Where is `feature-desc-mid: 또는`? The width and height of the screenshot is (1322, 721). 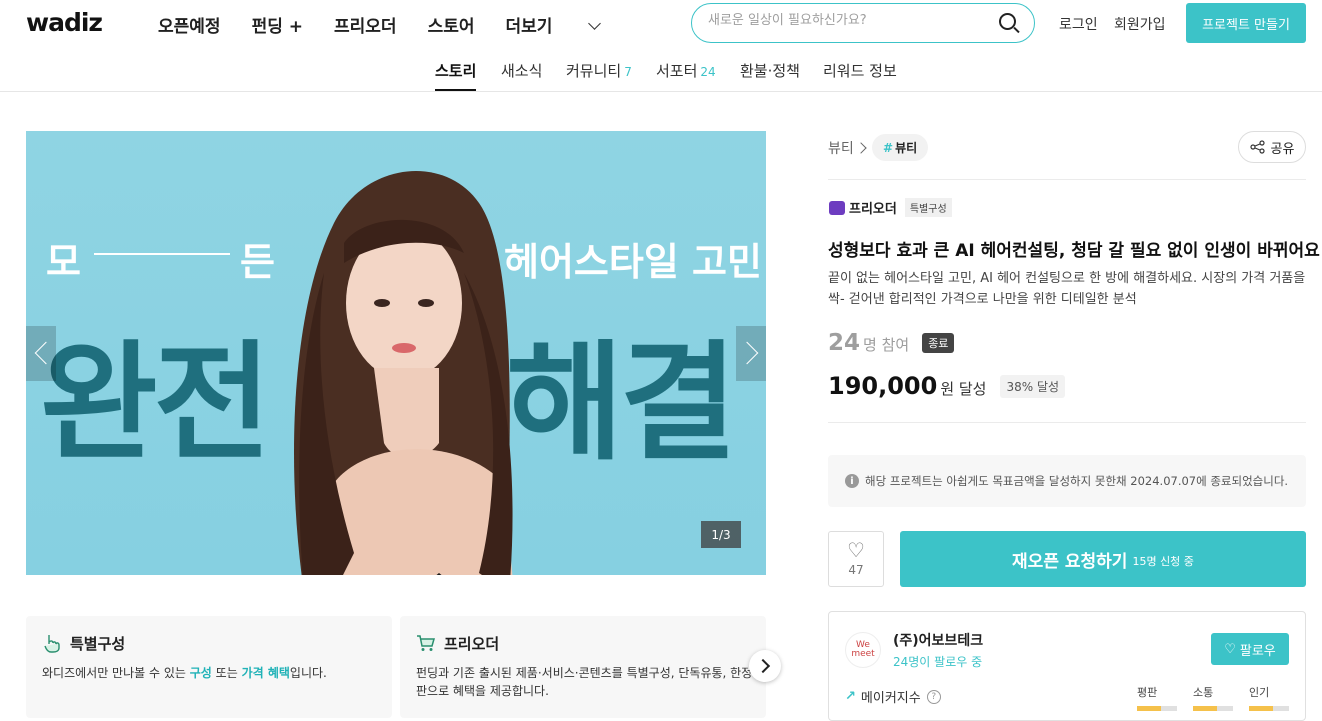
feature-desc-mid: 또는 is located at coordinates (226, 673).